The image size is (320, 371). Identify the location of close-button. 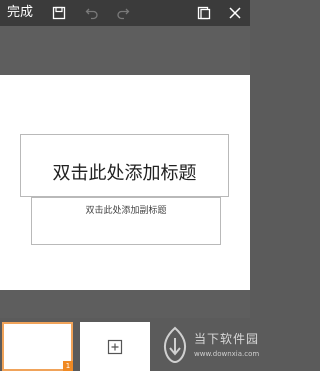
(235, 13).